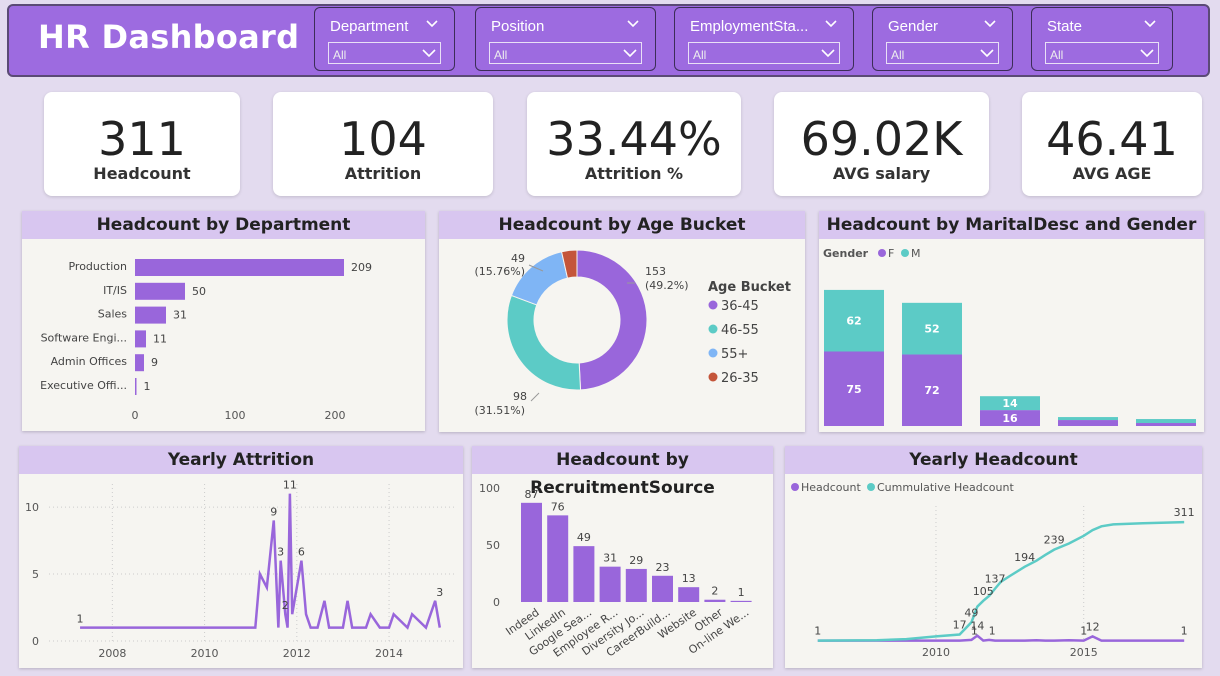 Image resolution: width=1220 pixels, height=676 pixels. I want to click on kpi-card-attrition-pct: 33.44% Attrition %, so click(634, 144).